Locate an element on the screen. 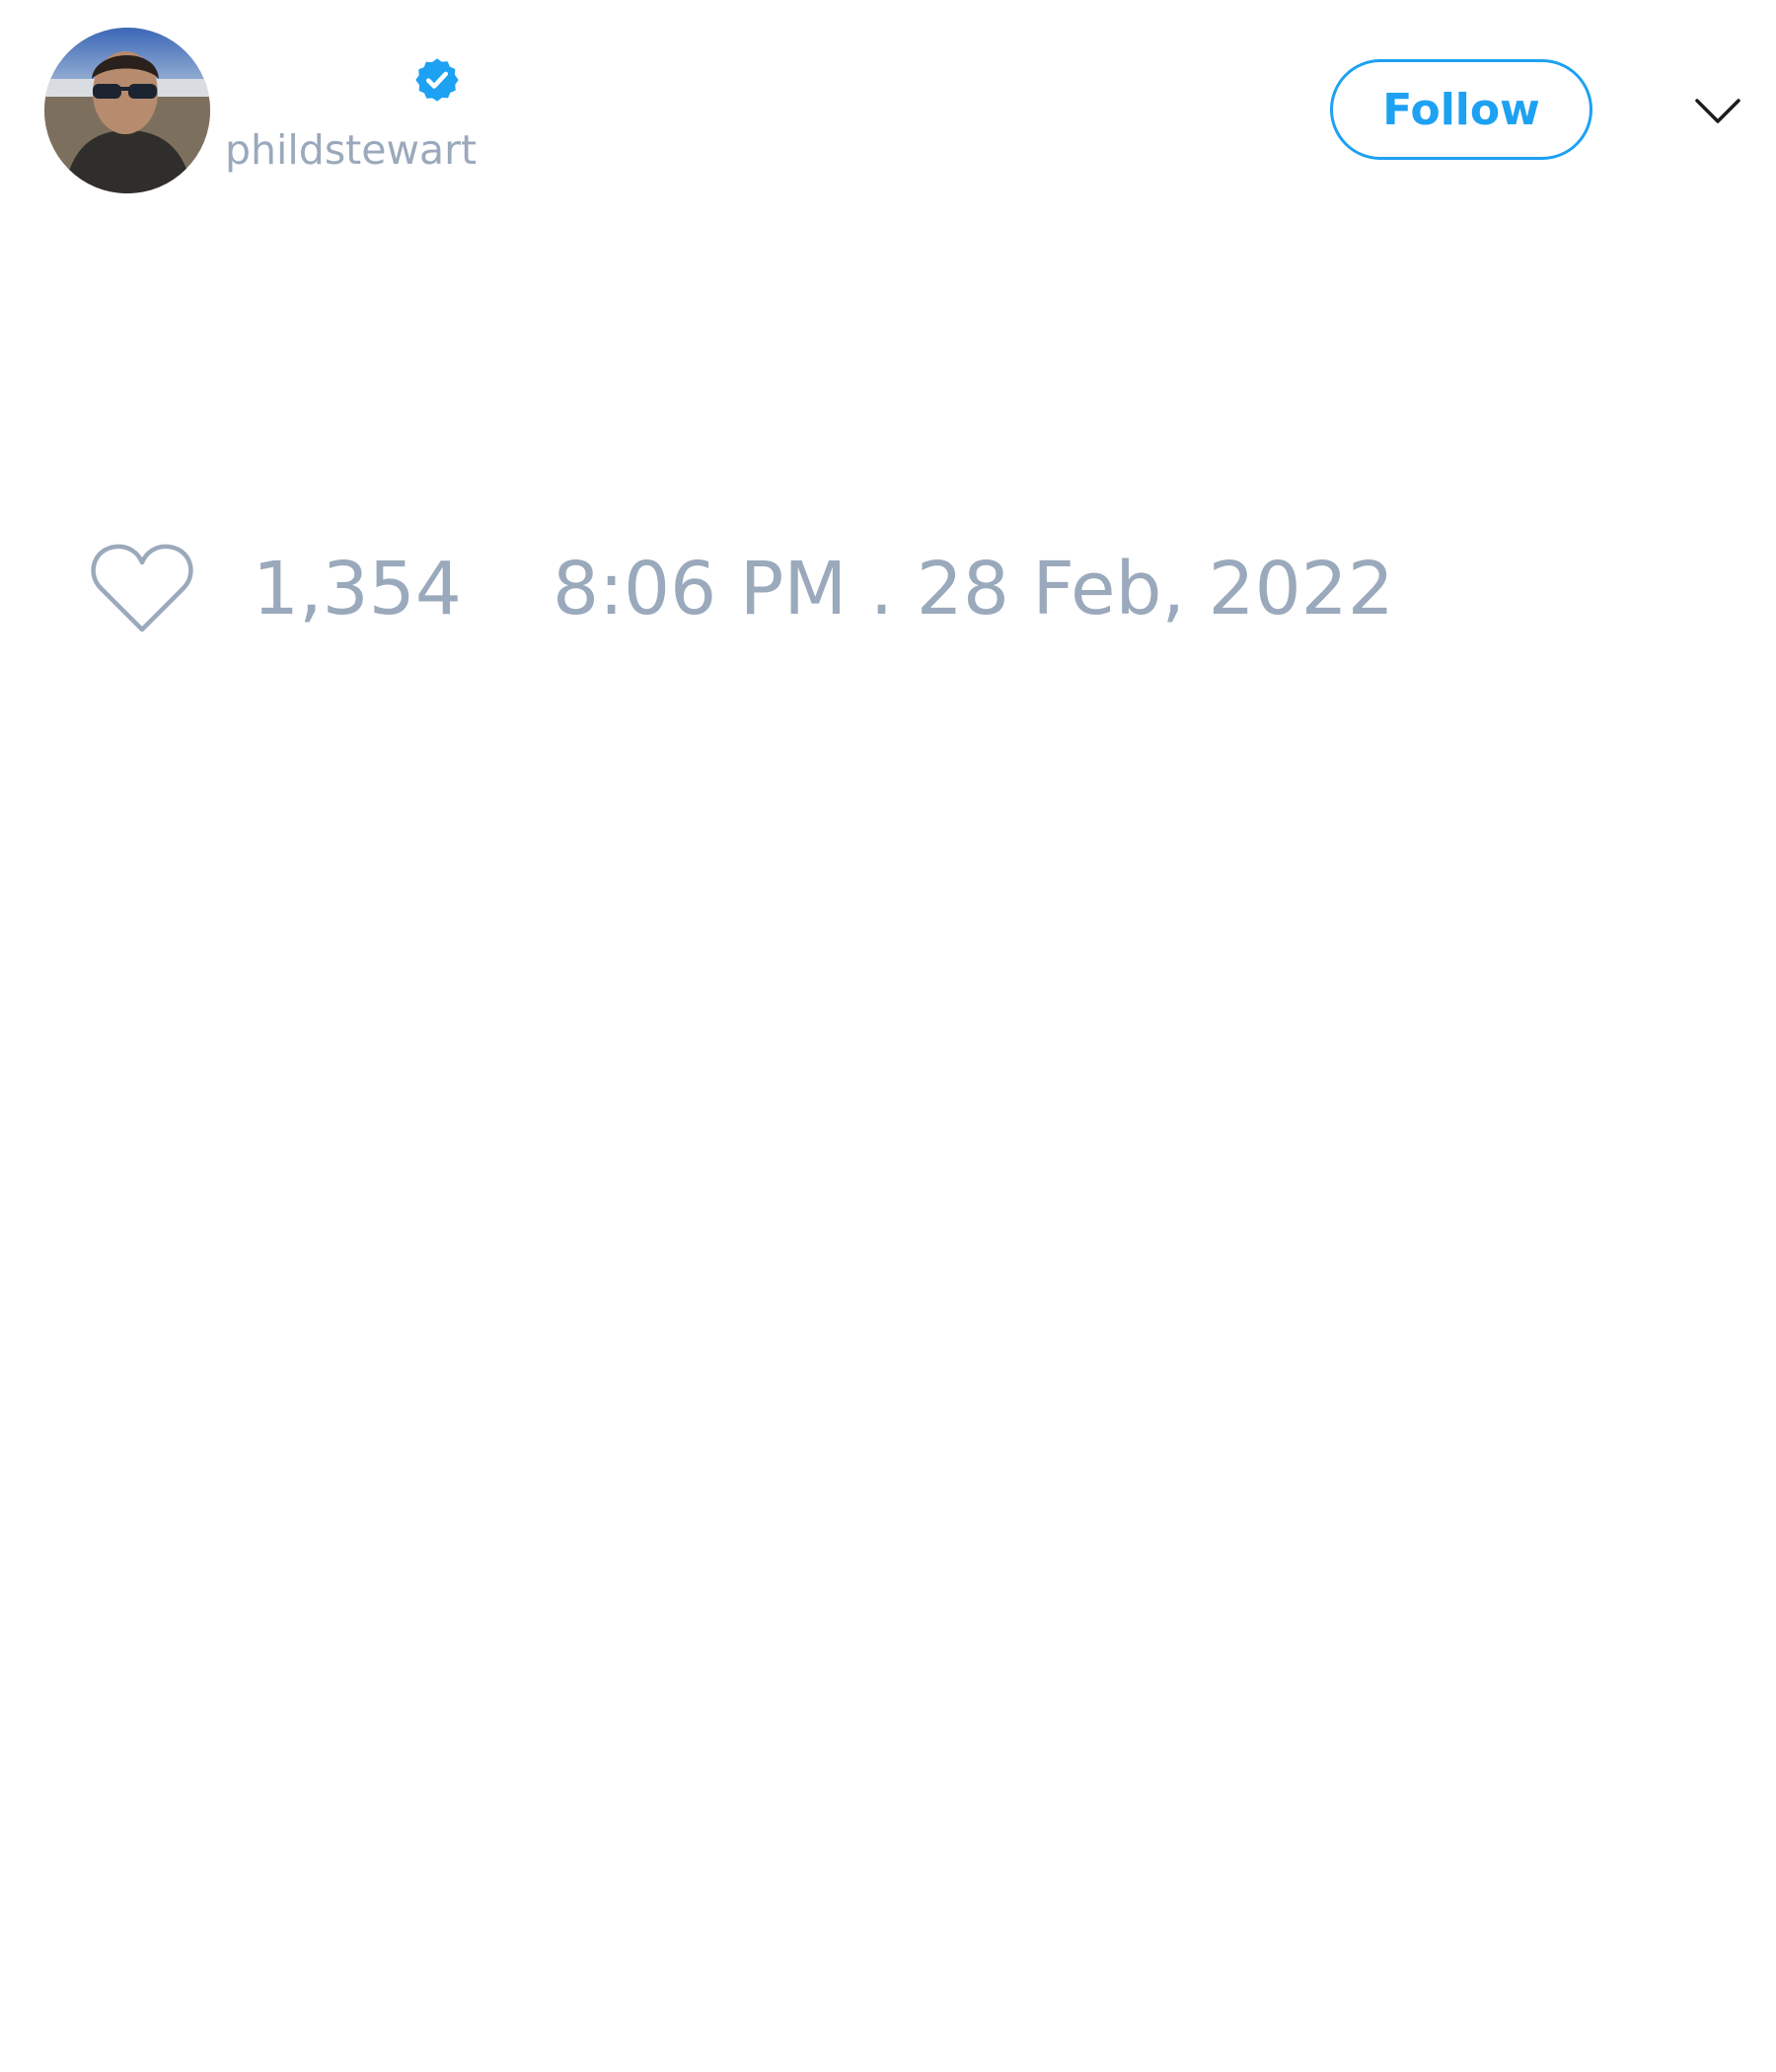 This screenshot has width=1776, height=2072. author-avatar is located at coordinates (127, 111).